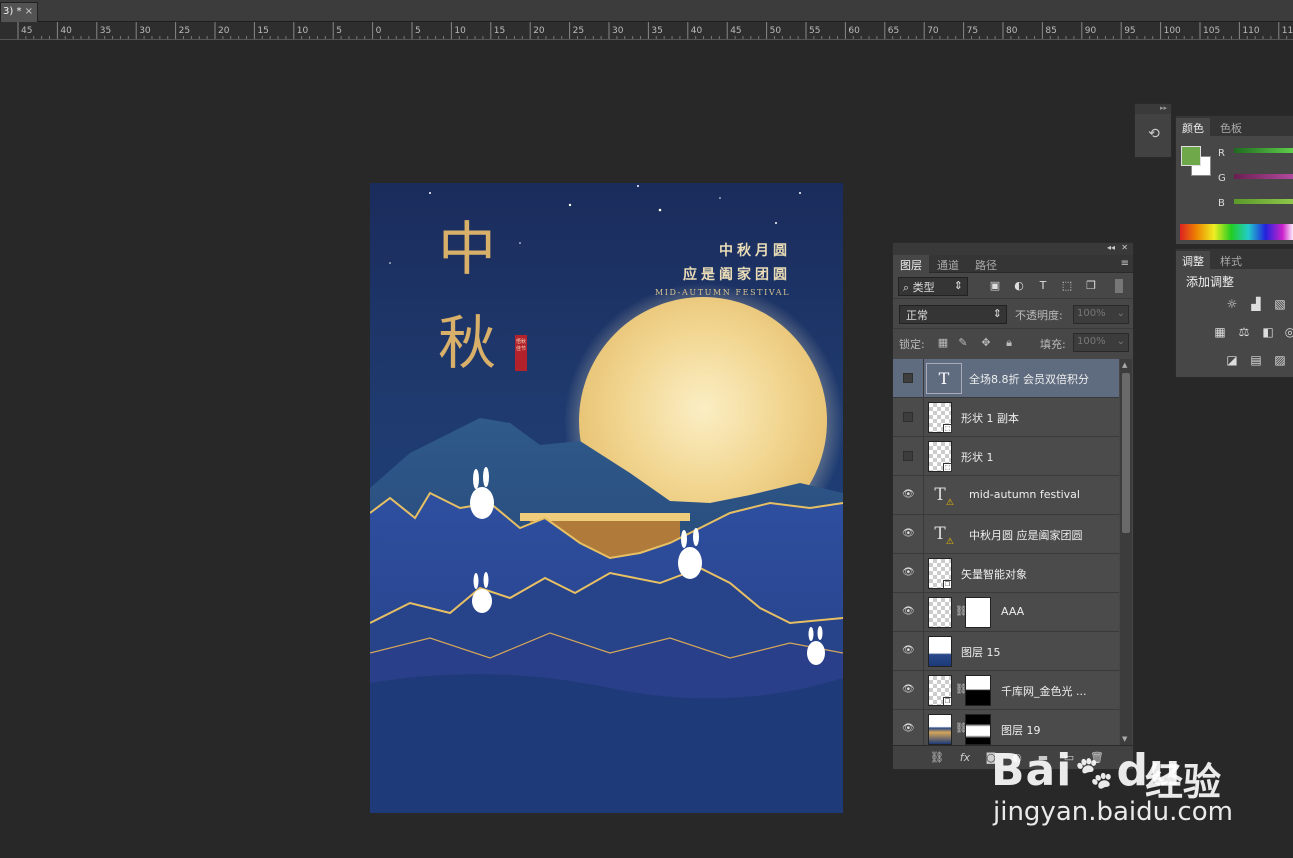 The width and height of the screenshot is (1293, 858). What do you see at coordinates (1126, 552) in the screenshot?
I see `layers-scrollbar: ▲ ▼` at bounding box center [1126, 552].